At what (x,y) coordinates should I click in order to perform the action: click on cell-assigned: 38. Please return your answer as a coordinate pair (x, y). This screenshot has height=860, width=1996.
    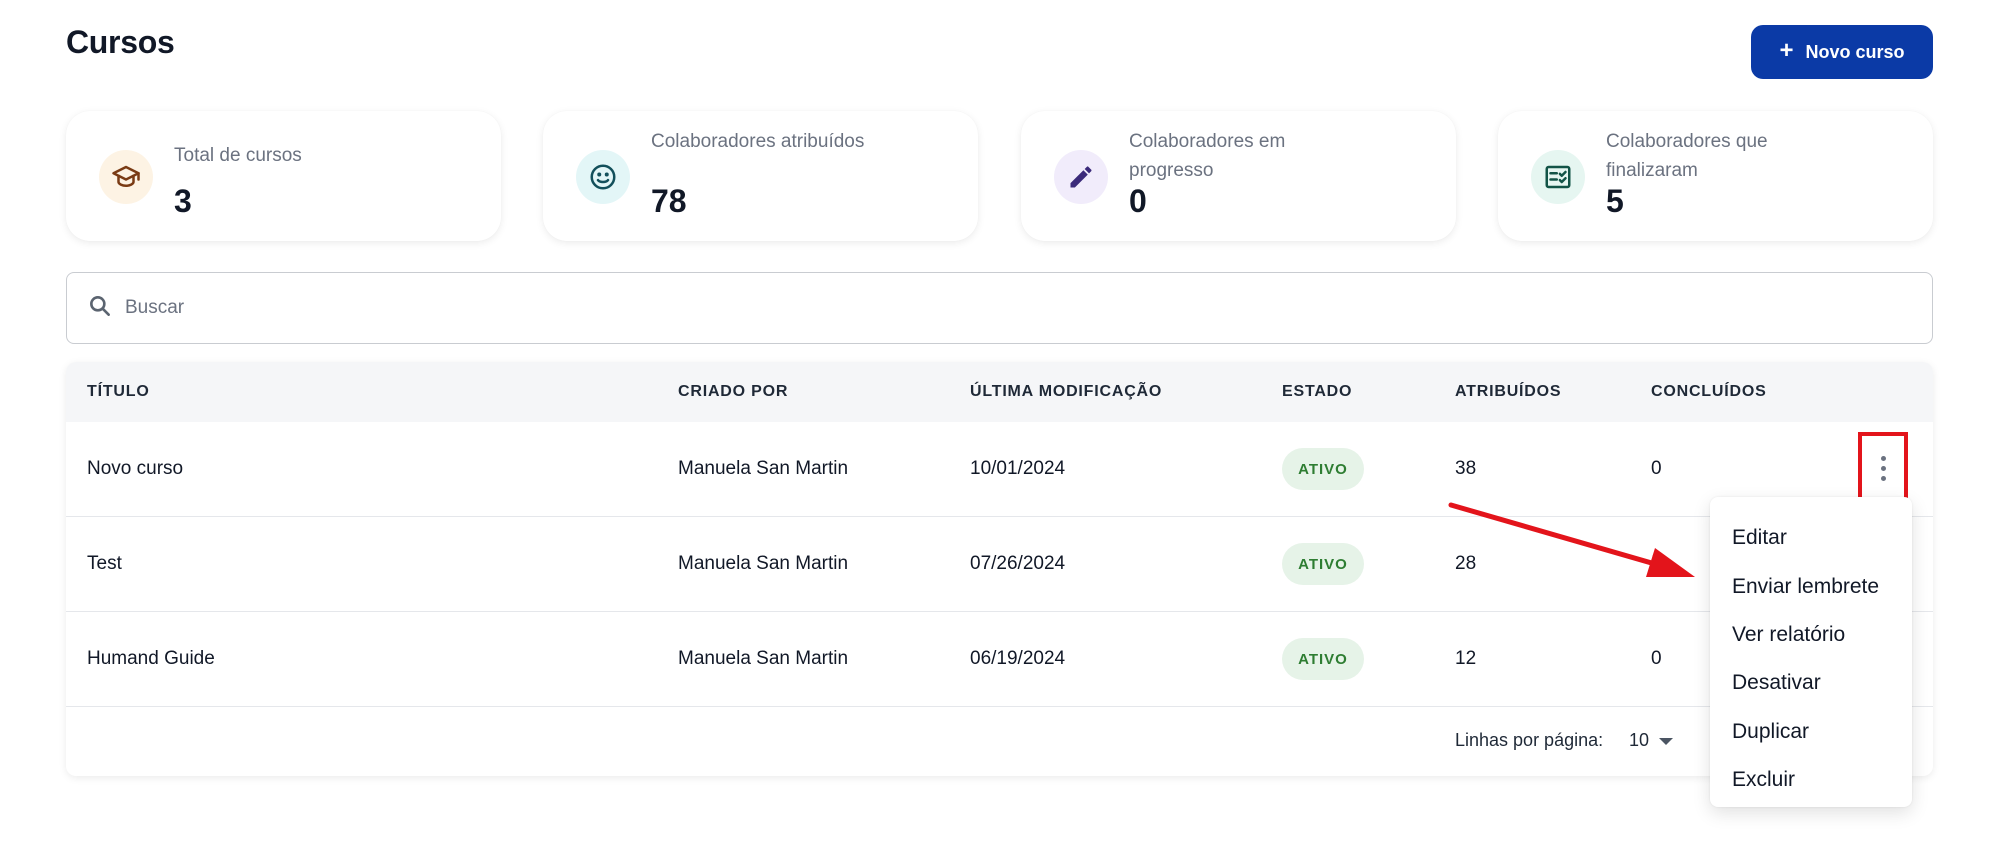
    Looking at the image, I should click on (1466, 468).